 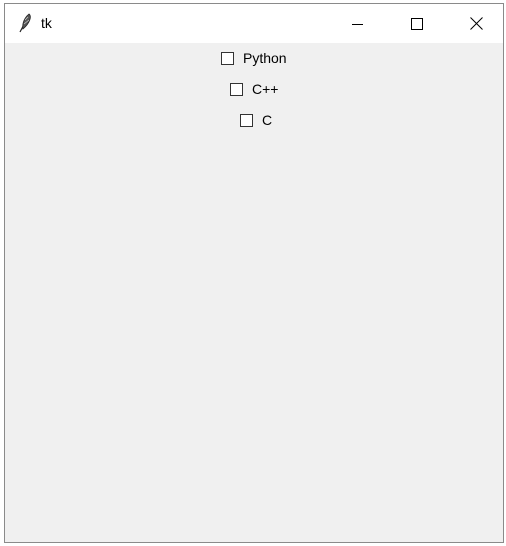 I want to click on checkbox-cpp: C++, so click(x=254, y=89).